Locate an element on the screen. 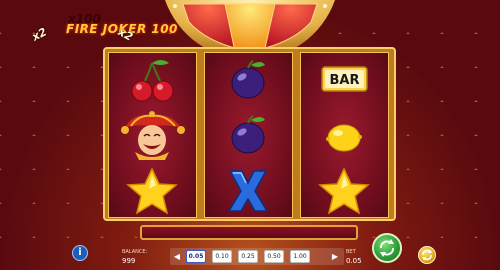  multiplier-center: x100 is located at coordinates (84, 19).